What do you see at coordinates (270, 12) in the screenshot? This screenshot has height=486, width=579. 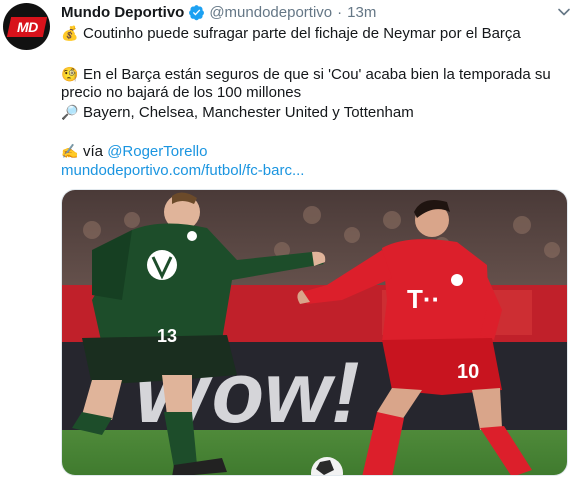 I see `user-handle: @mundodeportivo` at bounding box center [270, 12].